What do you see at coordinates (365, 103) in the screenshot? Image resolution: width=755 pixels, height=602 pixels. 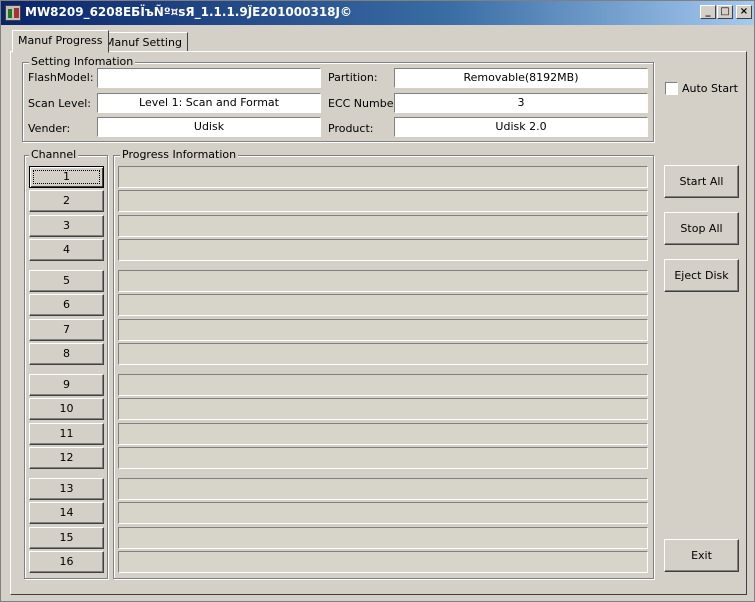 I see `ecc-number-label: ECC Number:` at bounding box center [365, 103].